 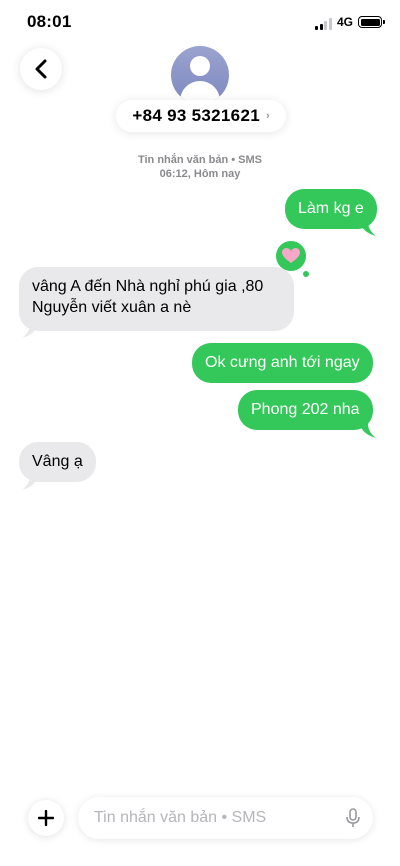 What do you see at coordinates (331, 208) in the screenshot?
I see `message-text: Làm kg e` at bounding box center [331, 208].